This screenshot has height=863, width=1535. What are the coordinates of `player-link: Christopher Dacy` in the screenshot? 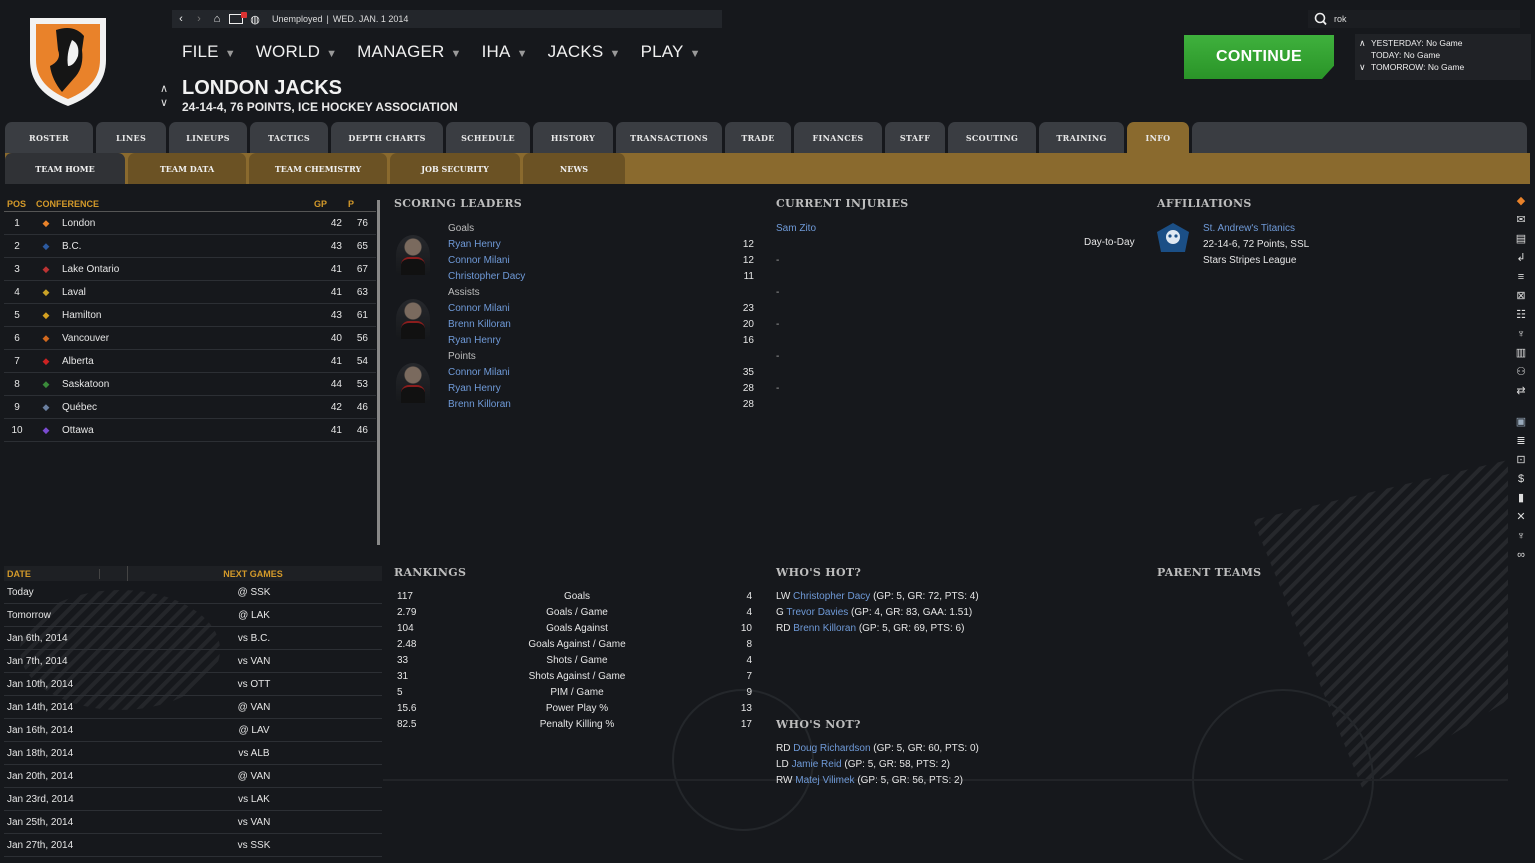 It's located at (831, 596).